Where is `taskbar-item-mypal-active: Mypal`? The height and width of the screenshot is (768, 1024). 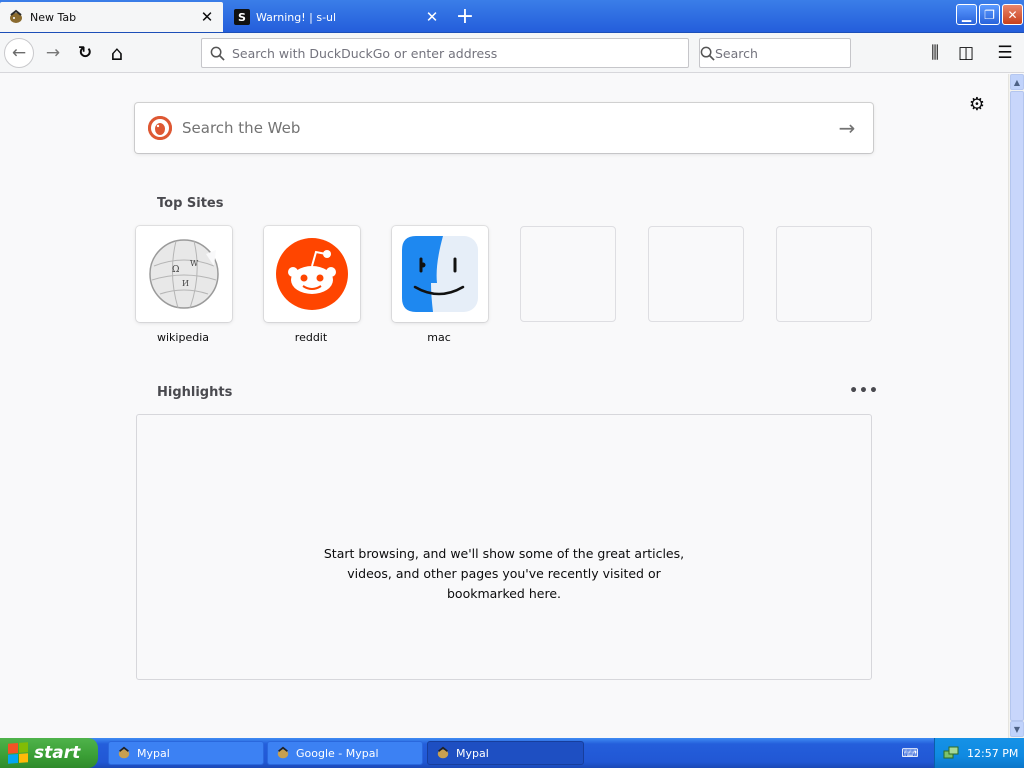 taskbar-item-mypal-active: Mypal is located at coordinates (505, 753).